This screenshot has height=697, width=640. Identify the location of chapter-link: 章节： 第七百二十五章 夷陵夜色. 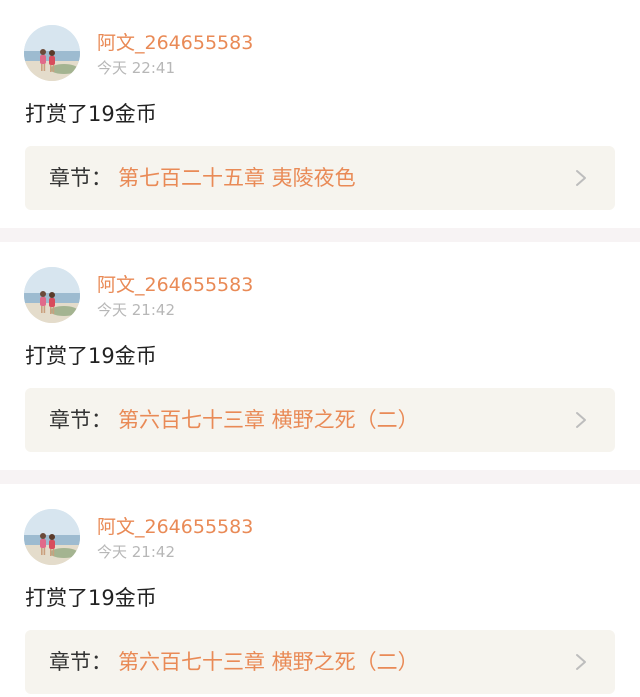
(320, 178).